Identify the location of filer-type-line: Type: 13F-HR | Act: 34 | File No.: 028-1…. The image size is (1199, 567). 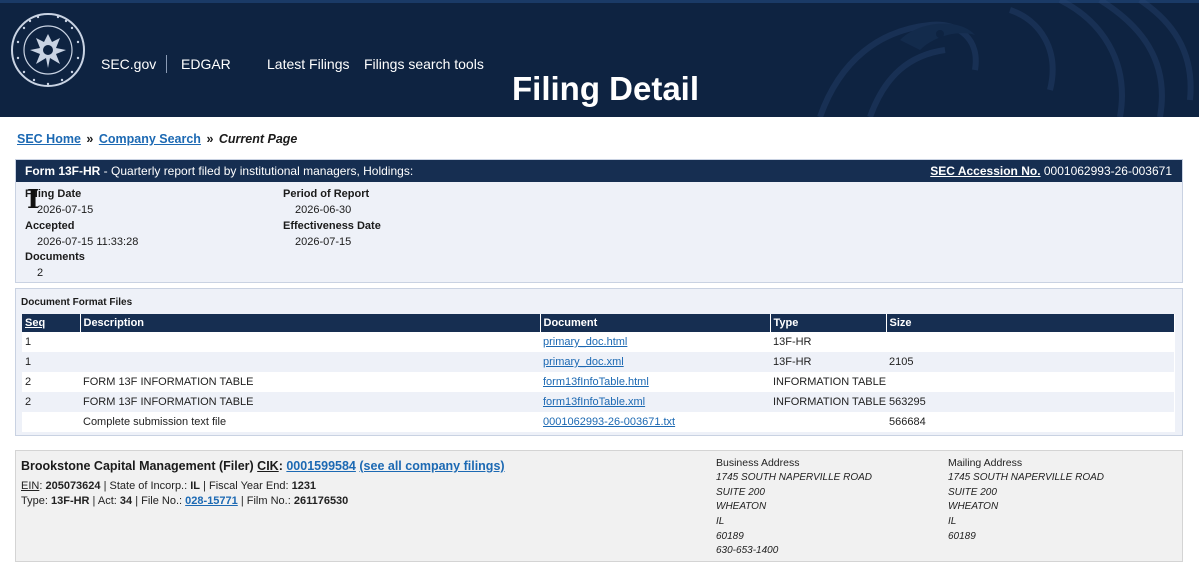
(185, 501).